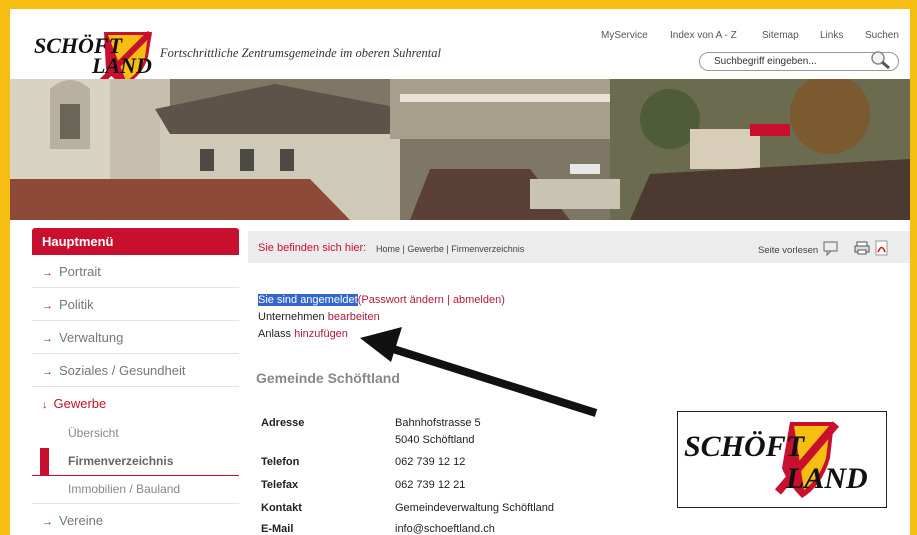 The height and width of the screenshot is (535, 917). What do you see at coordinates (703, 35) in the screenshot?
I see `nav-index: Index von A - Z` at bounding box center [703, 35].